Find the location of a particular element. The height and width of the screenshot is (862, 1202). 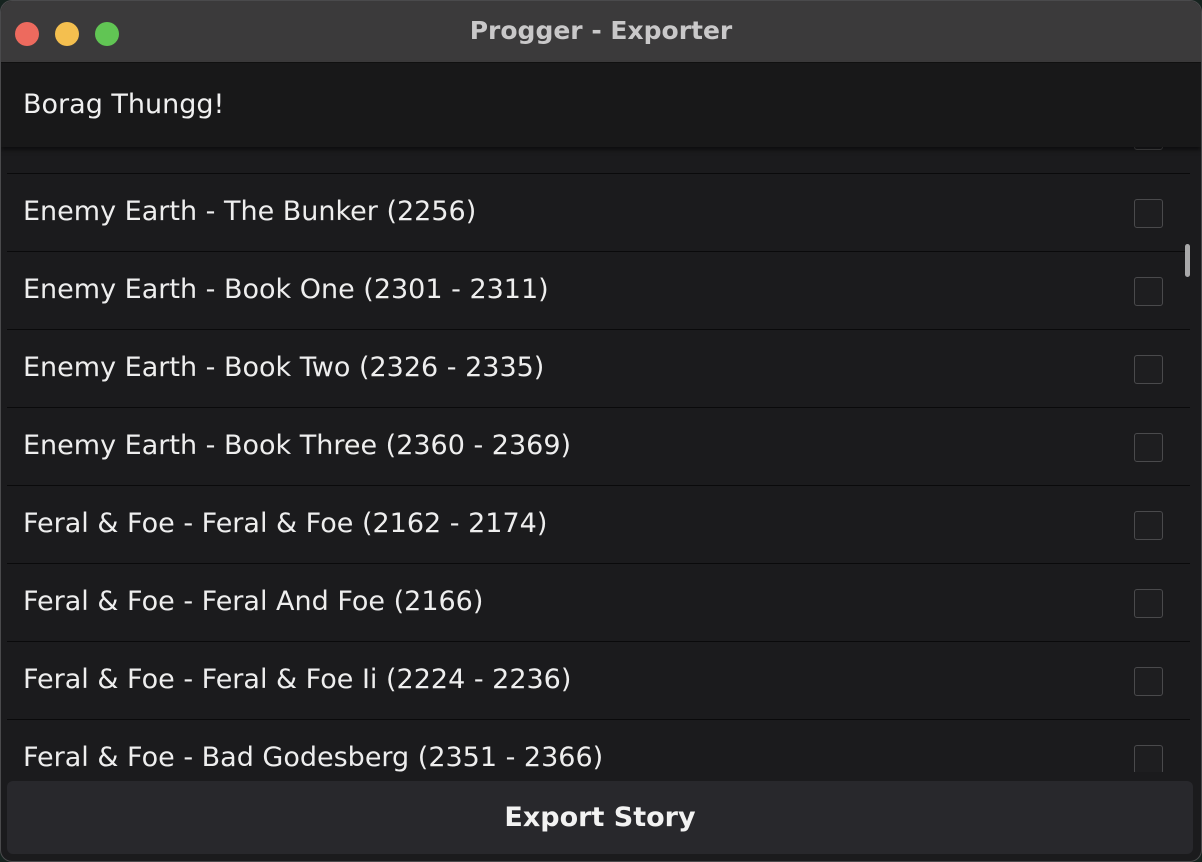

list-item: Feral & Foe - Feral And Foe (2166) is located at coordinates (598, 603).